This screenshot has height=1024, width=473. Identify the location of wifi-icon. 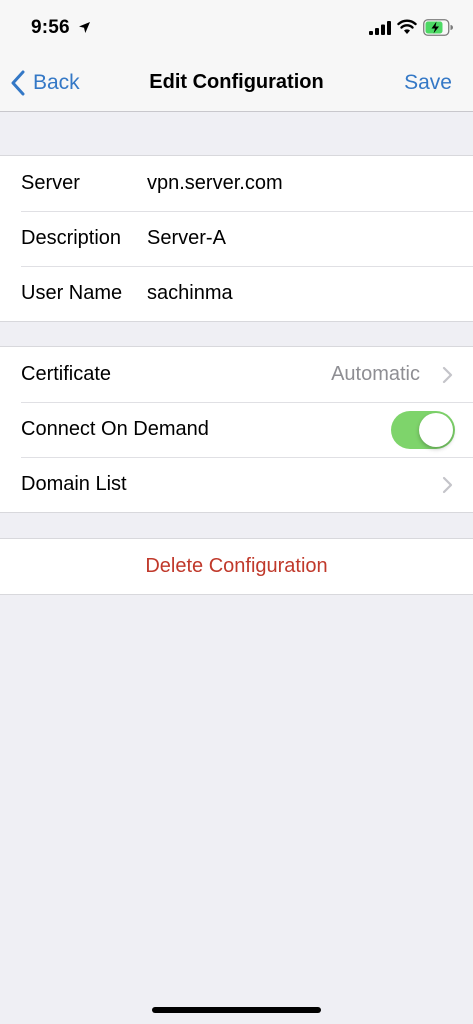
(407, 26).